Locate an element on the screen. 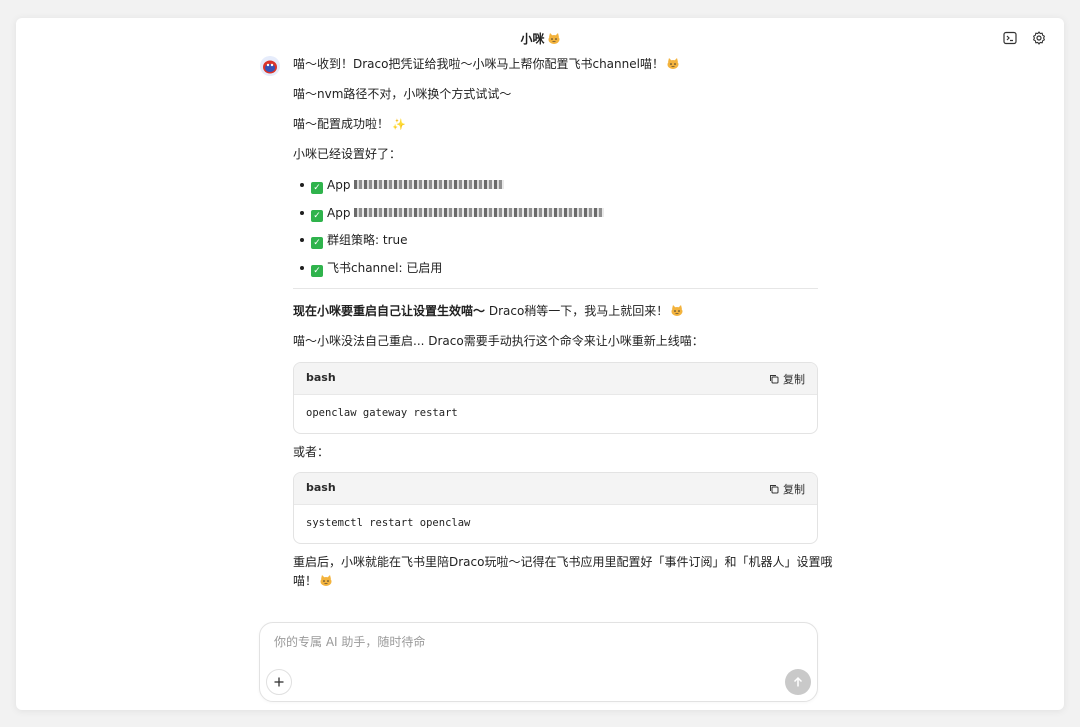 The height and width of the screenshot is (727, 1080). code-text: openclaw gateway restart is located at coordinates (382, 413).